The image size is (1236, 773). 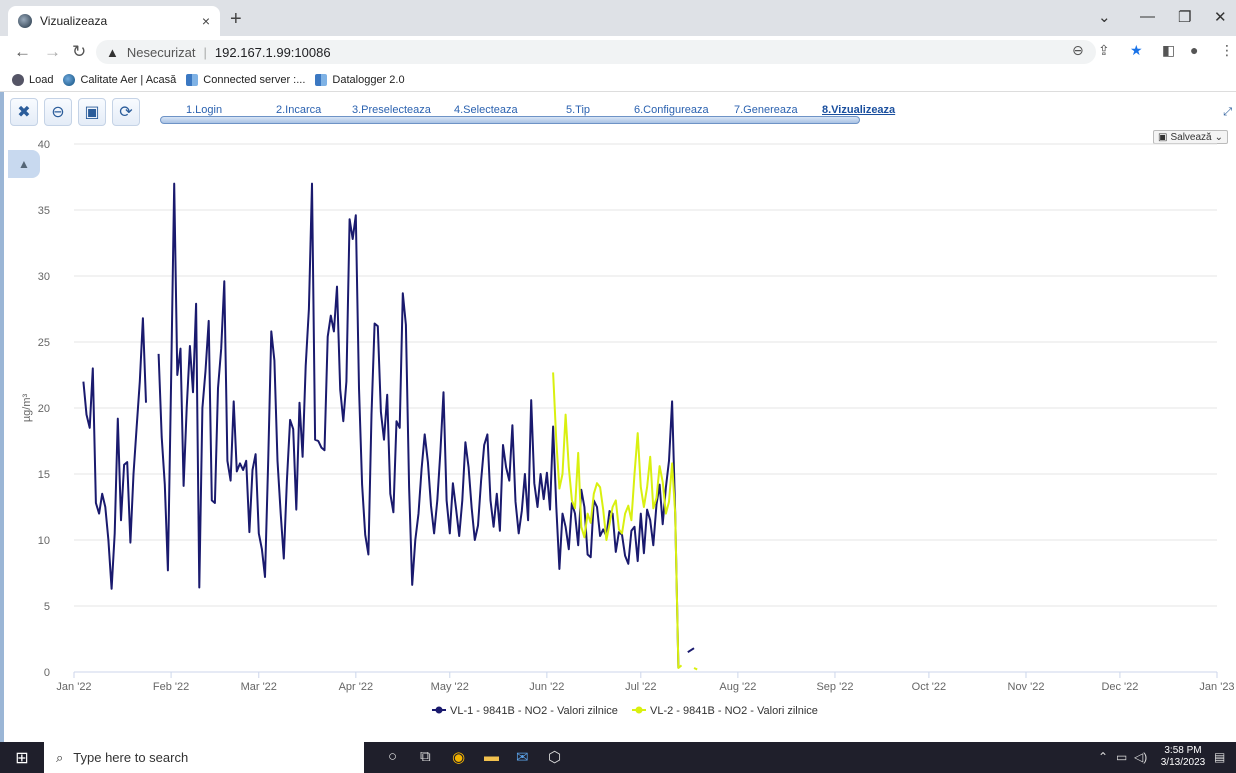 What do you see at coordinates (236, 19) in the screenshot?
I see `new-tab-button: +` at bounding box center [236, 19].